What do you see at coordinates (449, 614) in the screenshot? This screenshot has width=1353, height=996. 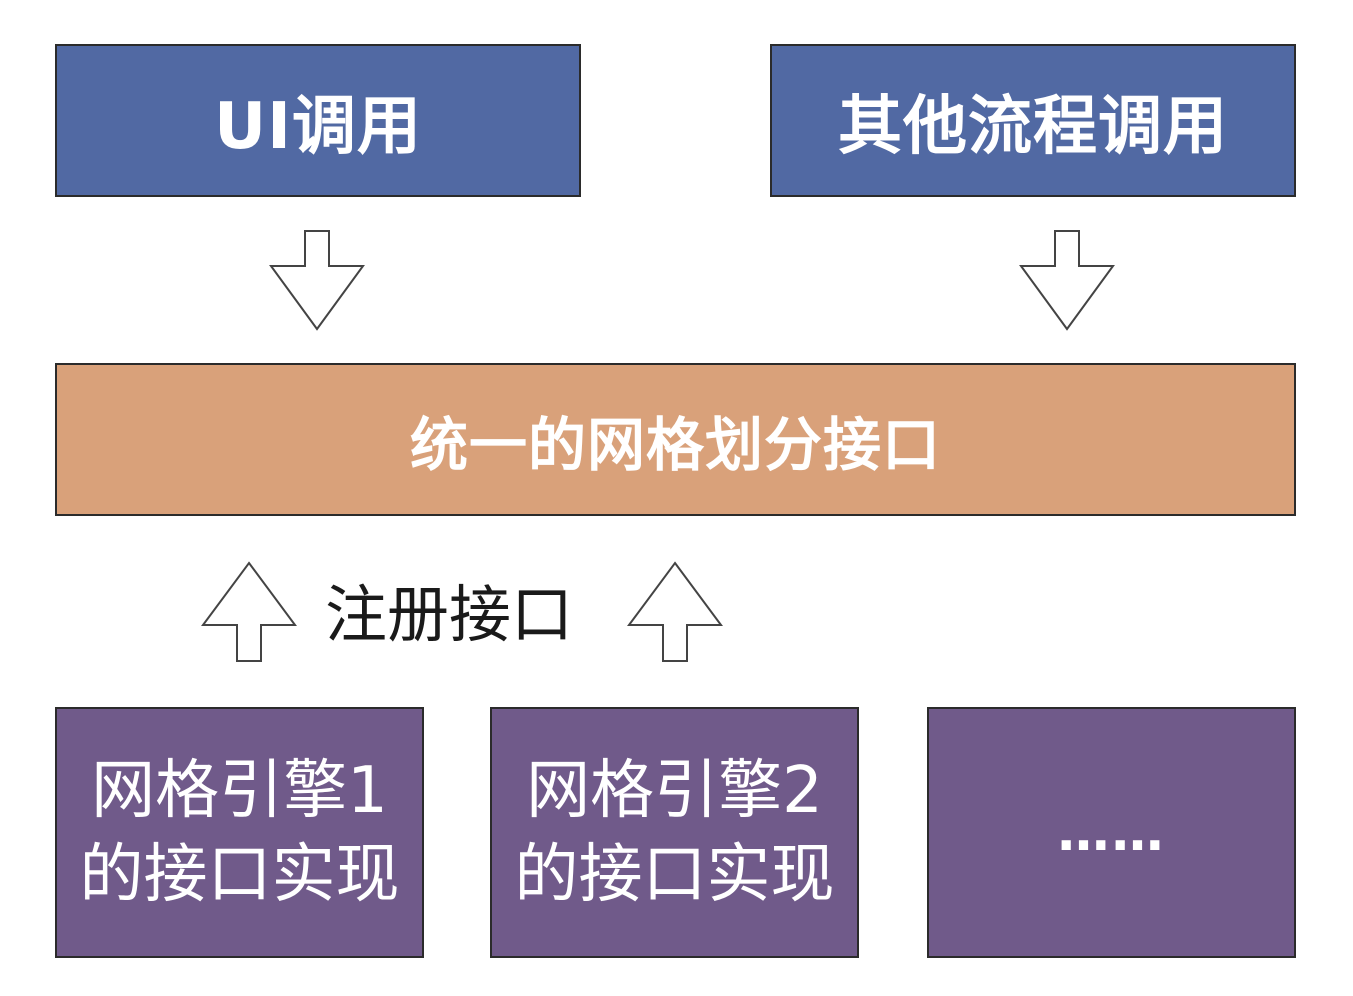 I see `register-interface-label: 注册接口` at bounding box center [449, 614].